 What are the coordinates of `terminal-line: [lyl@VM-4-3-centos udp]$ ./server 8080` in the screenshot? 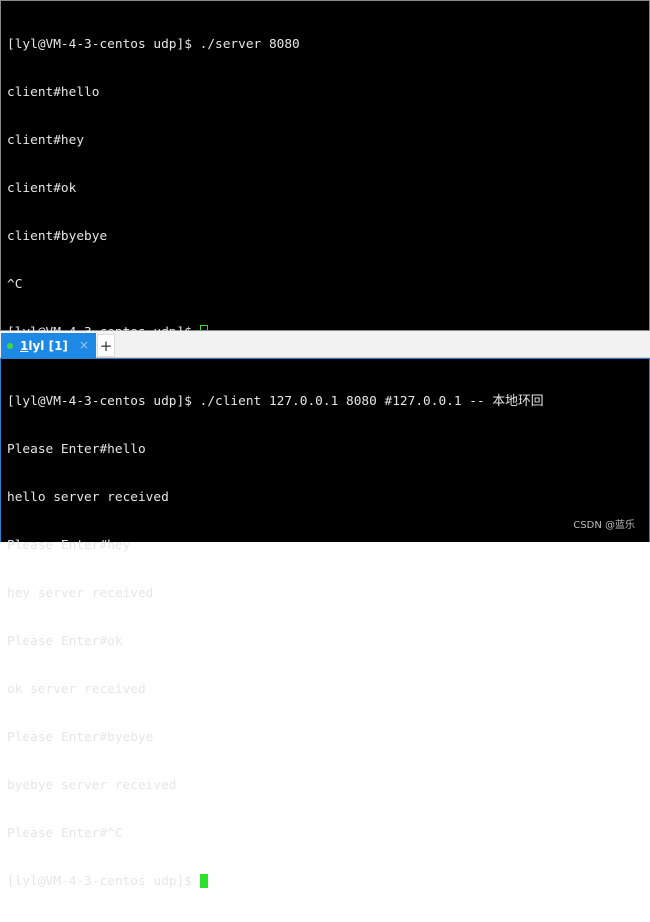 It's located at (153, 44).